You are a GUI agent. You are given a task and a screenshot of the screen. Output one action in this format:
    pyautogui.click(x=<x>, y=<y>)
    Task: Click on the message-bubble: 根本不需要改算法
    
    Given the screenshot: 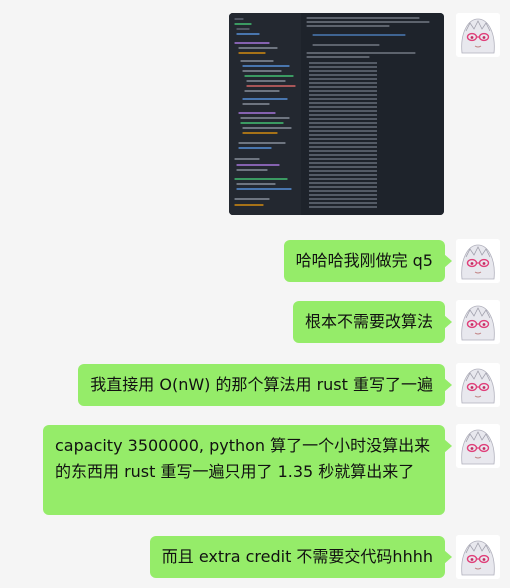 What is the action you would take?
    pyautogui.click(x=372, y=322)
    